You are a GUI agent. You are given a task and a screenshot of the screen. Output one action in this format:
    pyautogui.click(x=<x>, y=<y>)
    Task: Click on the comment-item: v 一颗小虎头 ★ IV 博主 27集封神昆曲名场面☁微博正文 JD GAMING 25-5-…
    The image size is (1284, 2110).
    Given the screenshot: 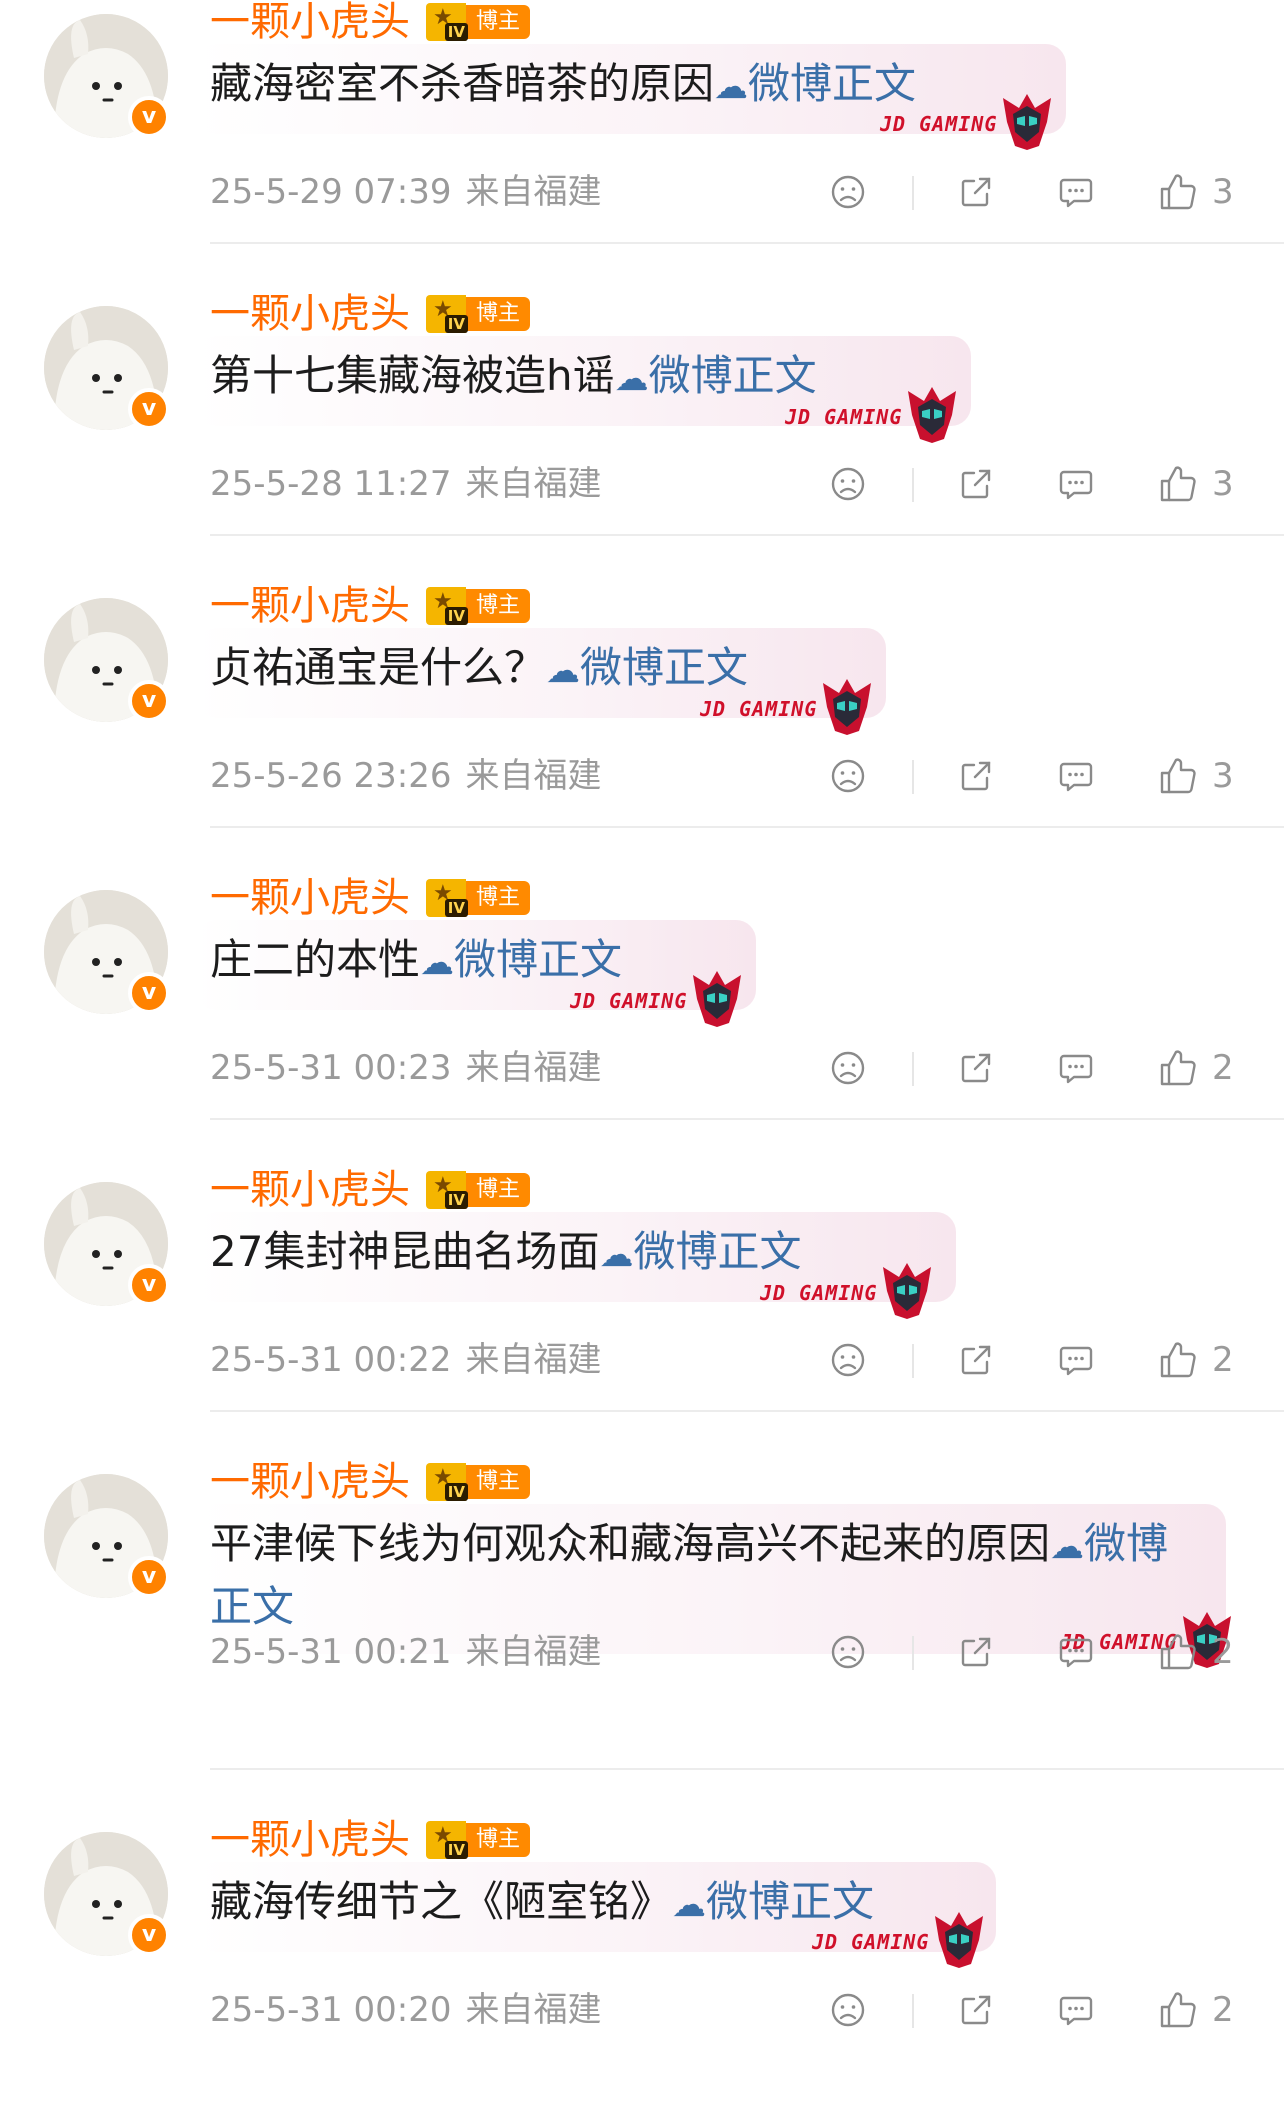 What is the action you would take?
    pyautogui.click(x=642, y=1313)
    